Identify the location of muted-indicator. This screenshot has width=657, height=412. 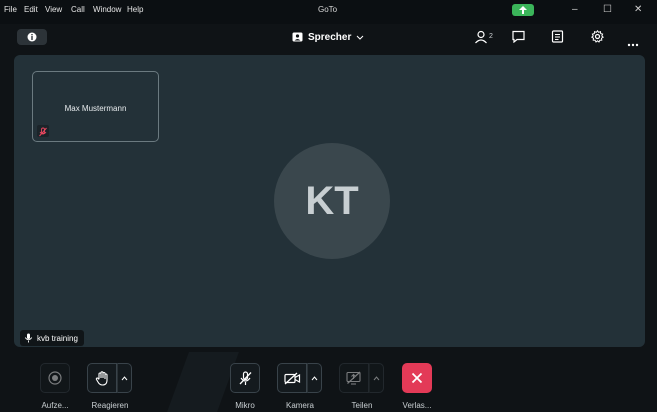
(43, 131).